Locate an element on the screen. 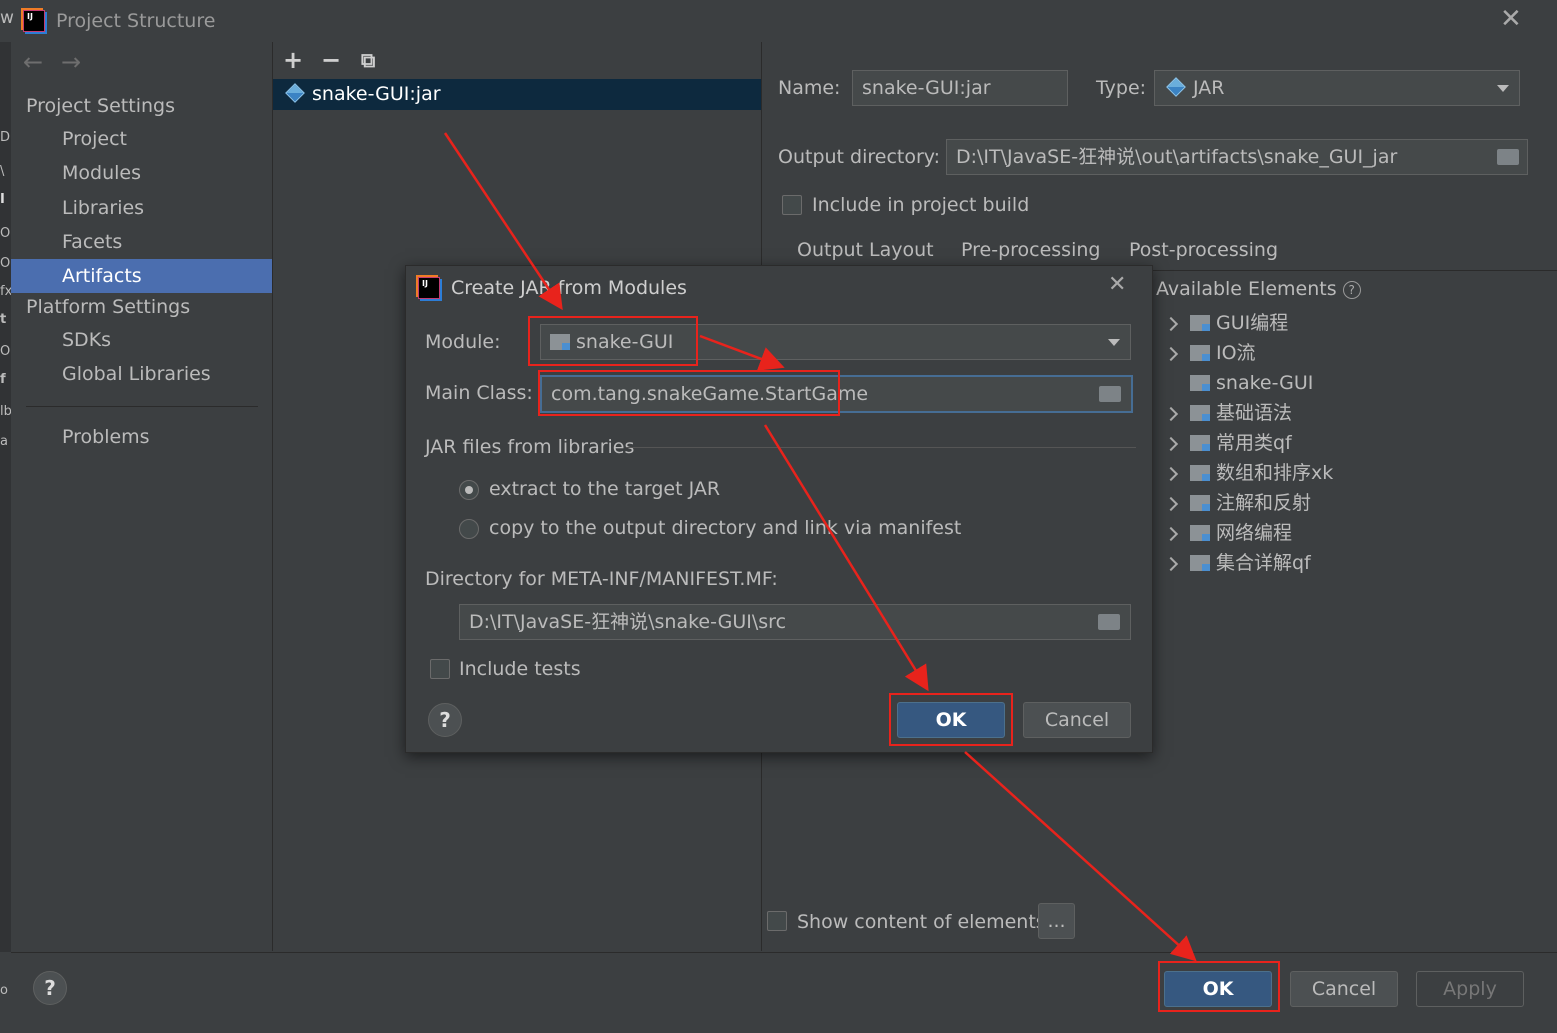 The height and width of the screenshot is (1033, 1557). dialog-cancel-button: Cancel is located at coordinates (1077, 720).